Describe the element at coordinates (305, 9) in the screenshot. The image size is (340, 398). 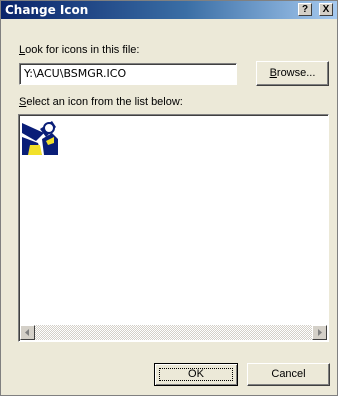
I see `help-button: ?` at that location.